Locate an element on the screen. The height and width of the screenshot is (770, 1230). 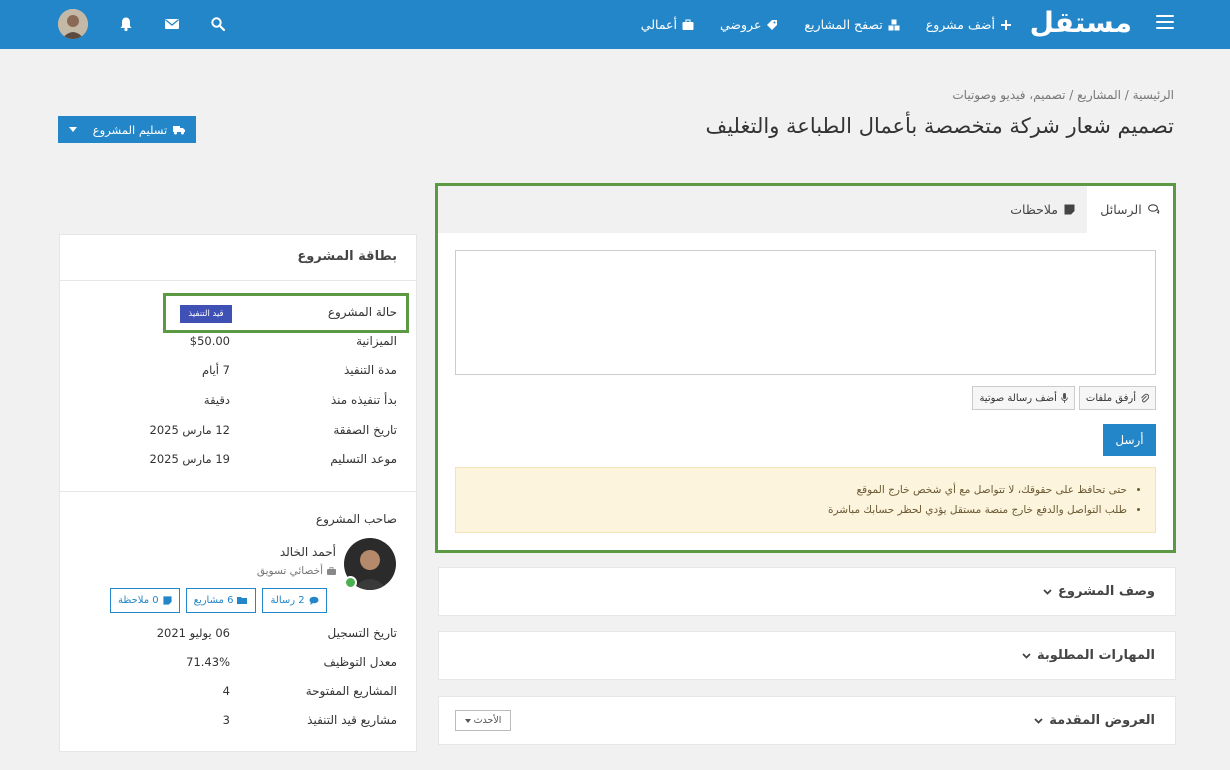
attachment-buttons: أرفق ملفات أضف رسالة صوتية is located at coordinates (1064, 398).